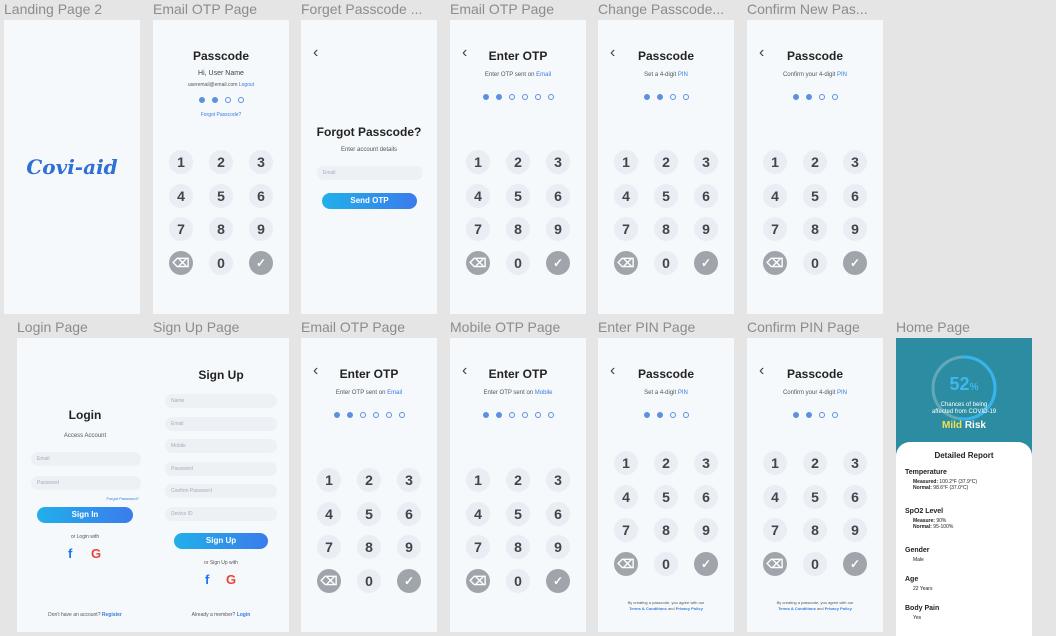  Describe the element at coordinates (221, 423) in the screenshot. I see `signup-field-email: Email` at that location.